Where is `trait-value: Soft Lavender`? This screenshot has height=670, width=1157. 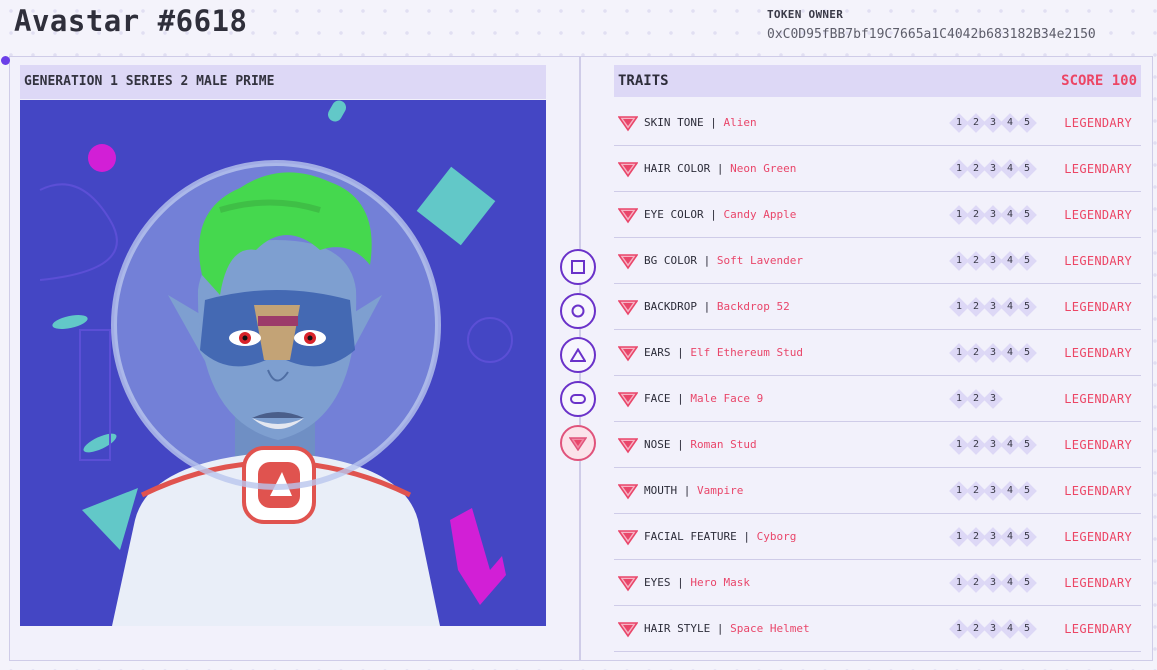
trait-value: Soft Lavender is located at coordinates (759, 260).